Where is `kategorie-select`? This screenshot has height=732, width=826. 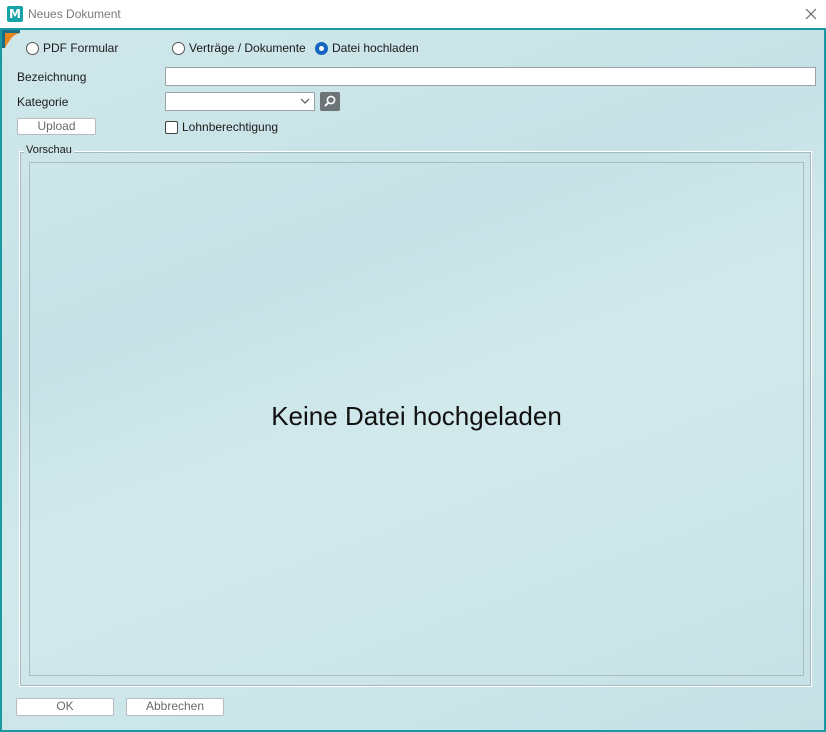
kategorie-select is located at coordinates (240, 101).